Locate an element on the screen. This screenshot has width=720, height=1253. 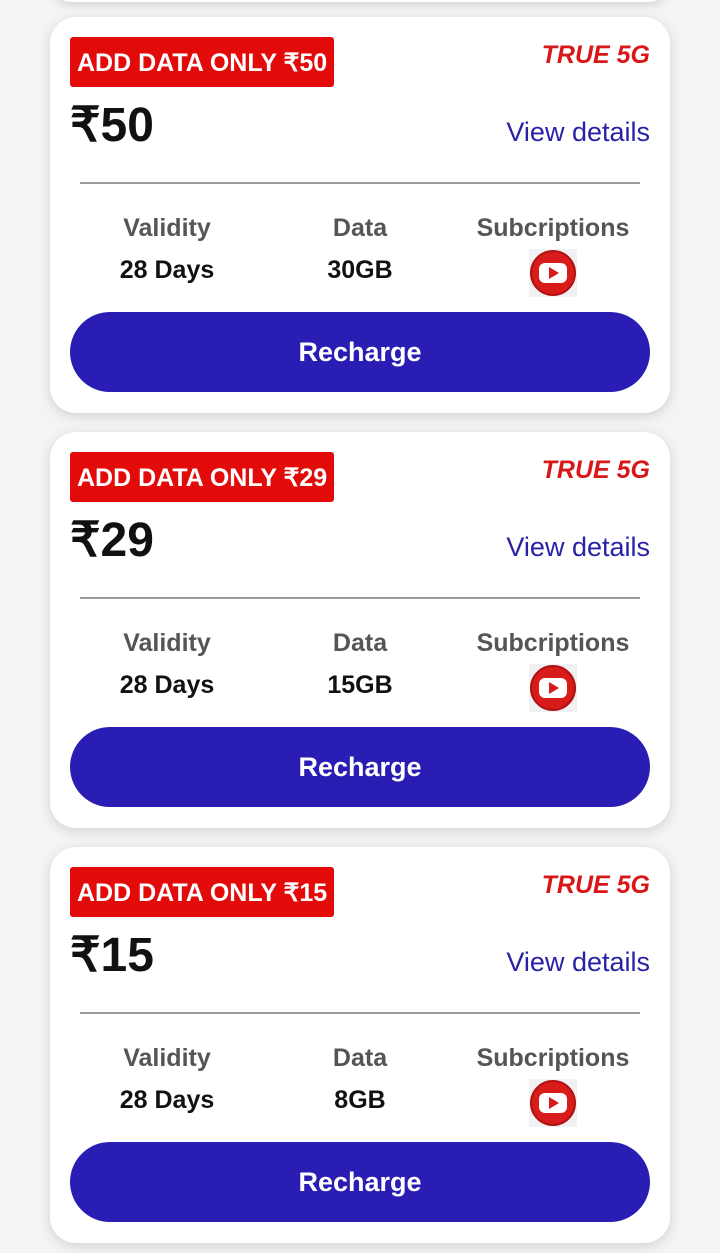
previous-card-edge is located at coordinates (360, 1).